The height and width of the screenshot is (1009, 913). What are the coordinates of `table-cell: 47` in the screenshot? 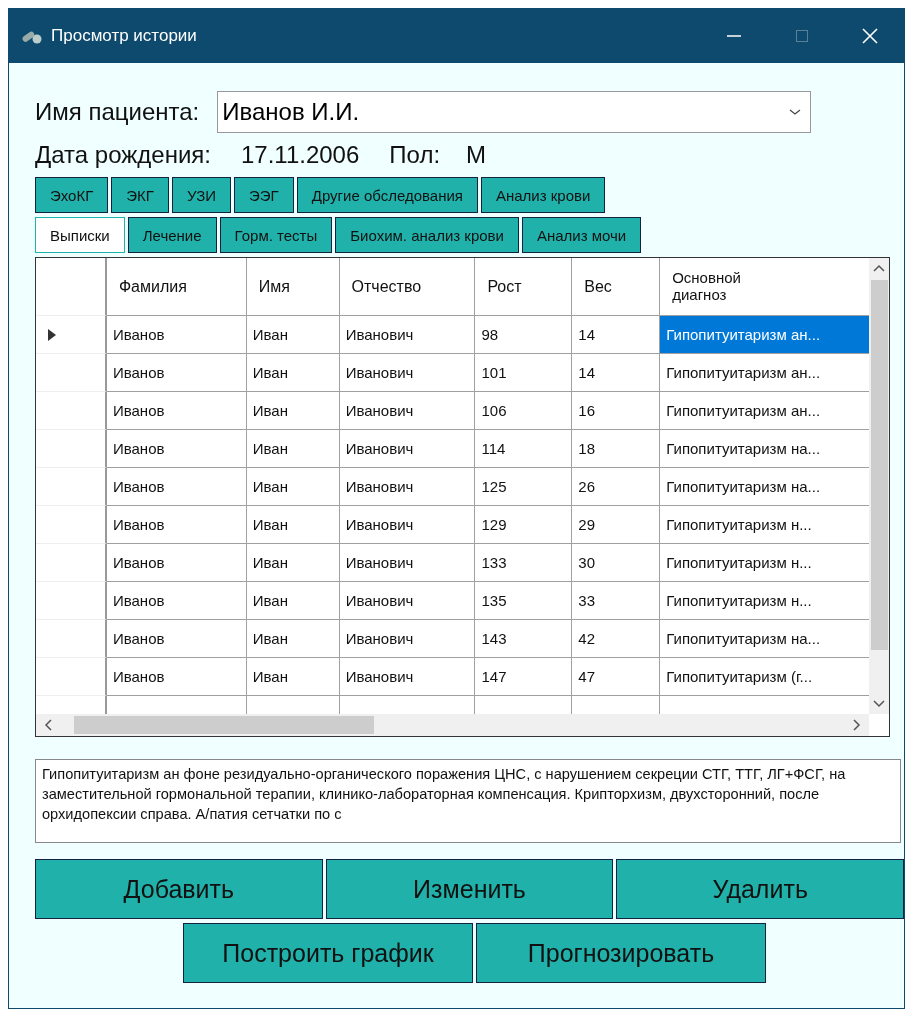 It's located at (616, 677).